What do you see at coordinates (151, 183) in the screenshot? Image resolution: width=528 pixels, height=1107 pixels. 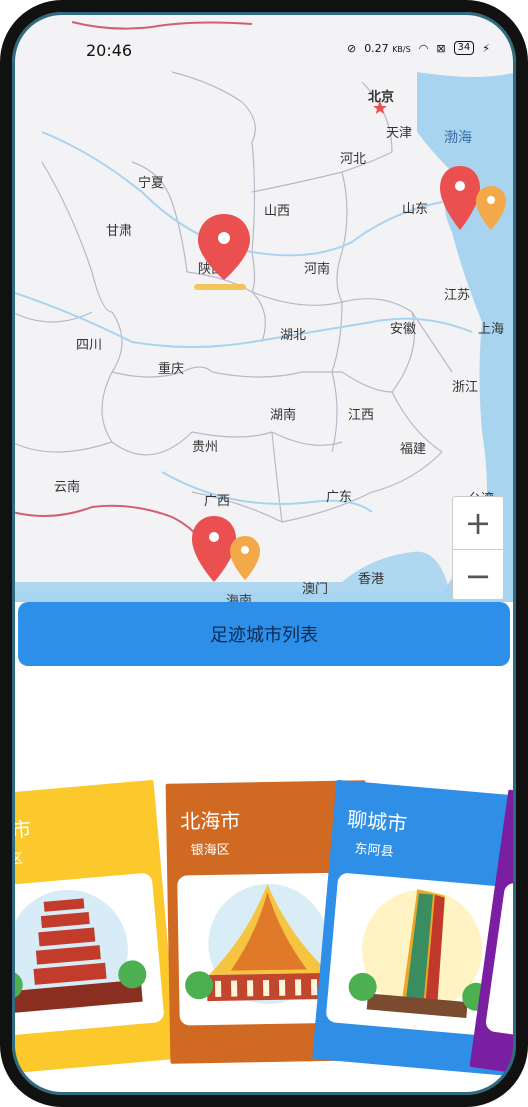 I see `province-label: 宁夏` at bounding box center [151, 183].